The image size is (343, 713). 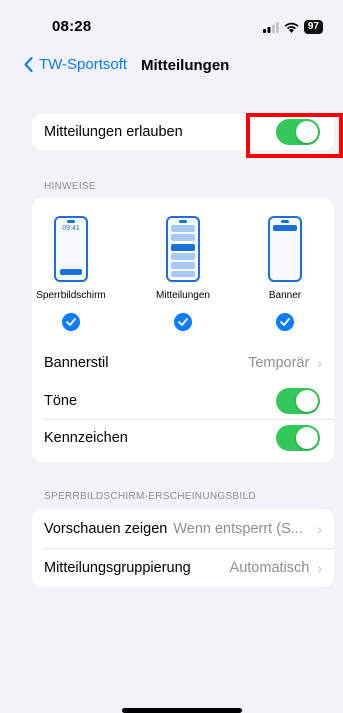 I want to click on kennzeichen-label: Kennzeichen, so click(x=86, y=438).